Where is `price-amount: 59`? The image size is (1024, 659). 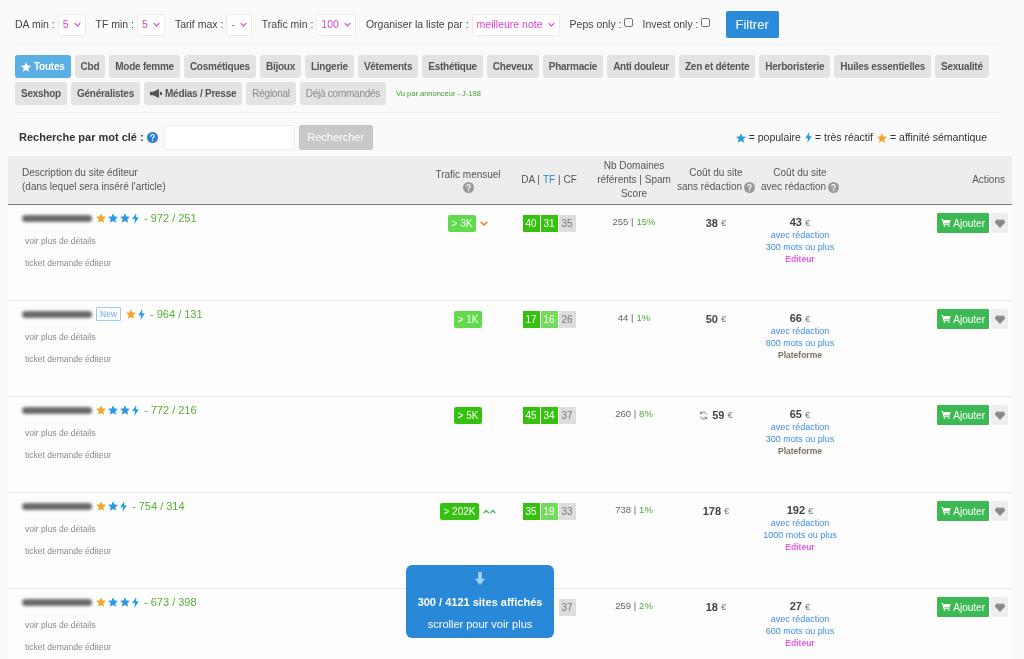 price-amount: 59 is located at coordinates (718, 415).